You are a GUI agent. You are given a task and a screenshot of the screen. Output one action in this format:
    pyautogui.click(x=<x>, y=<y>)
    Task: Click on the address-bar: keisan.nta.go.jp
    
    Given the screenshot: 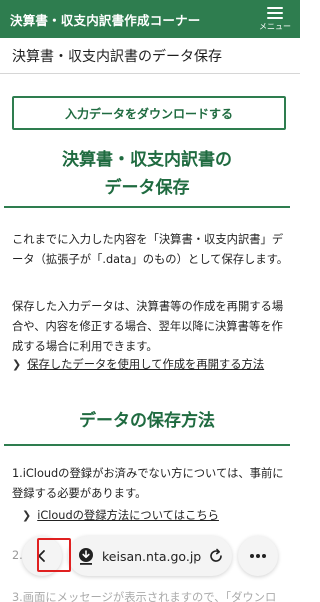 What is the action you would take?
    pyautogui.click(x=150, y=556)
    